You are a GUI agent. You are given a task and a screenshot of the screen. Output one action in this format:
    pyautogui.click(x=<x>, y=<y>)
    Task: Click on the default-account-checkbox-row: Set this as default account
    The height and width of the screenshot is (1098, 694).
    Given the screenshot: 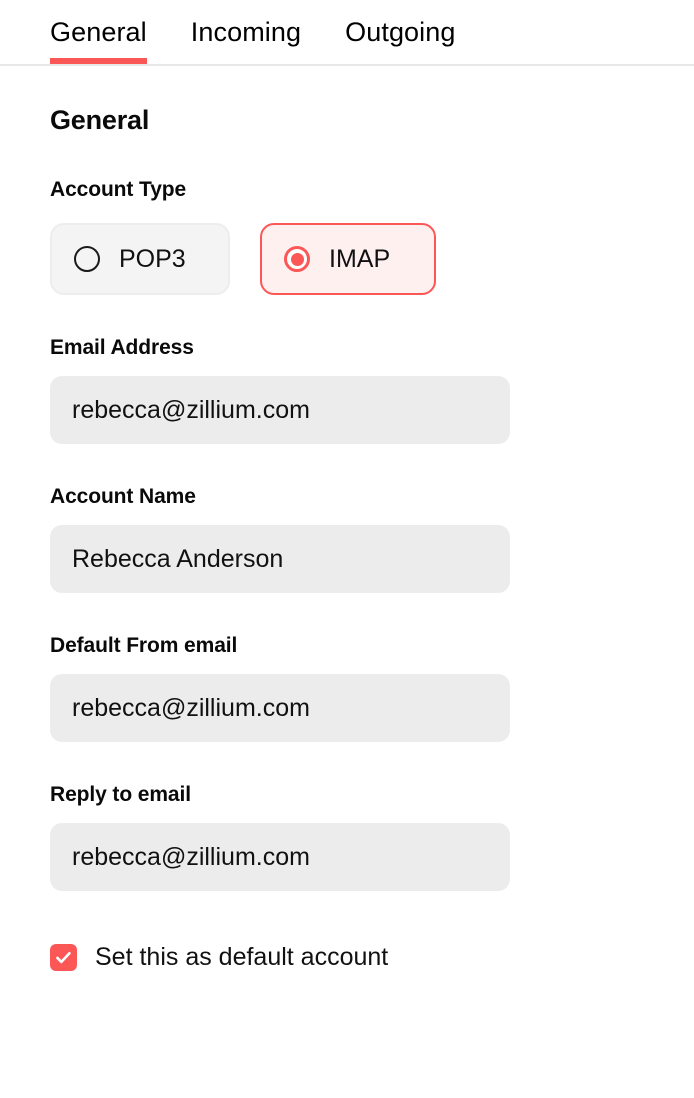 What is the action you would take?
    pyautogui.click(x=347, y=957)
    